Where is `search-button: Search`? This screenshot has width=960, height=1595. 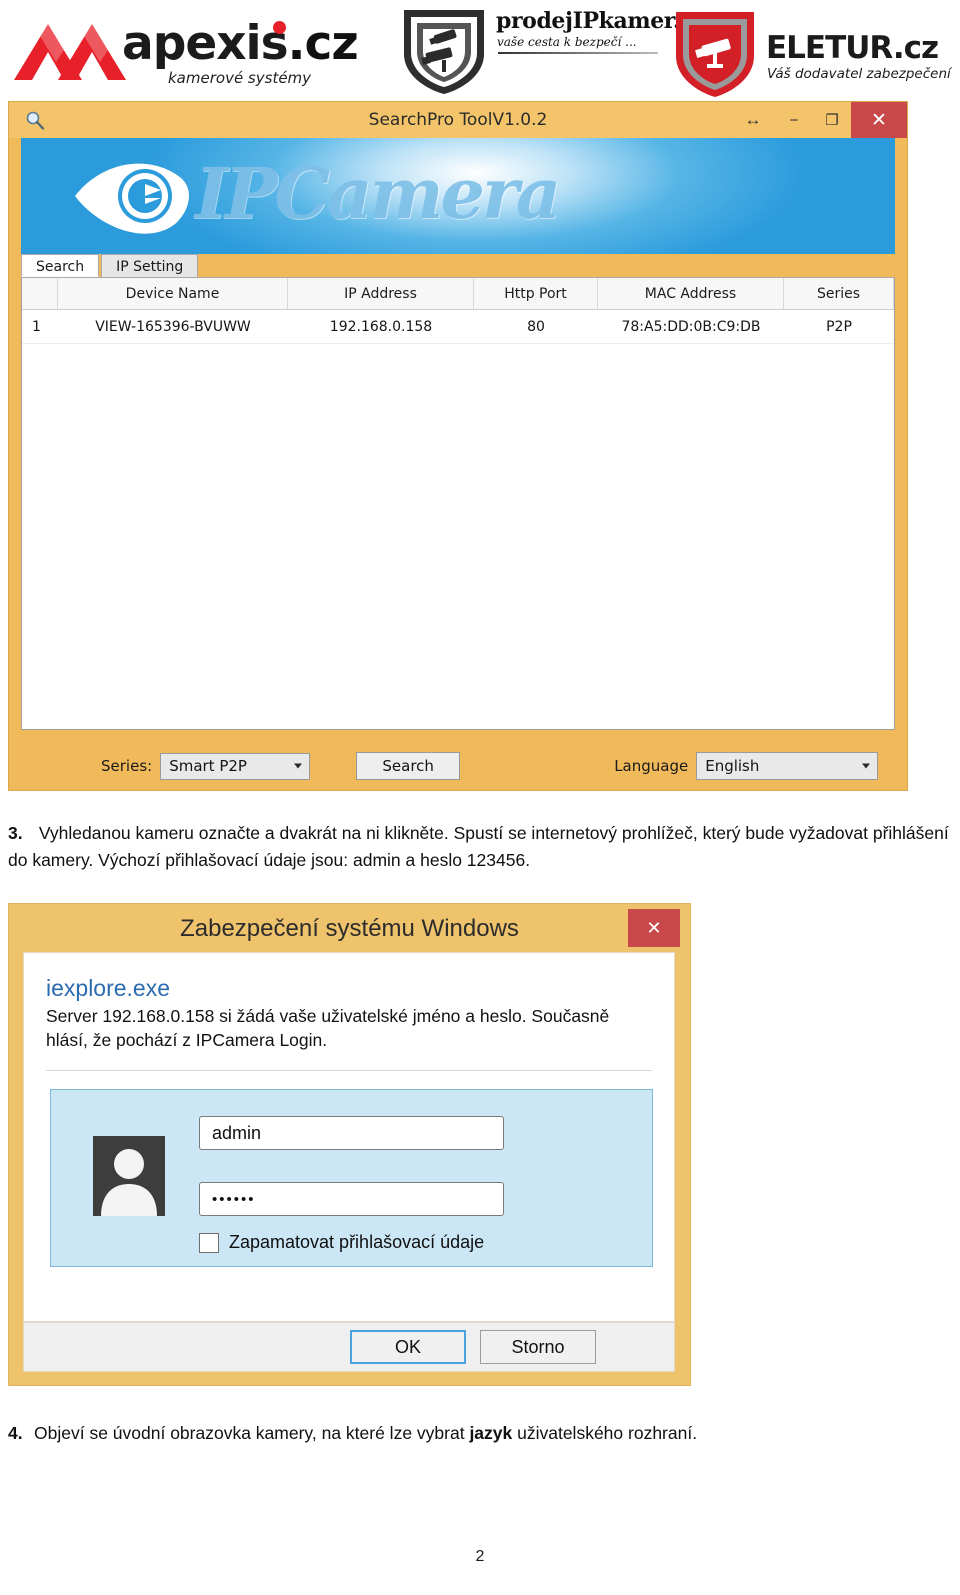
search-button: Search is located at coordinates (408, 766).